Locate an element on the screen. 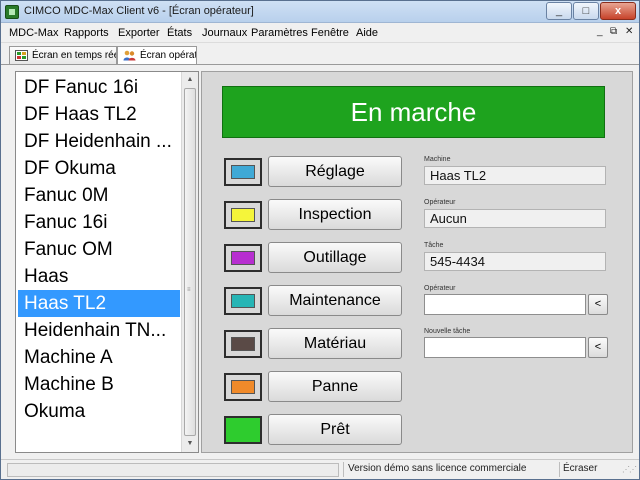 This screenshot has width=640, height=480. state-row-outillage: Outillage is located at coordinates (314, 259).